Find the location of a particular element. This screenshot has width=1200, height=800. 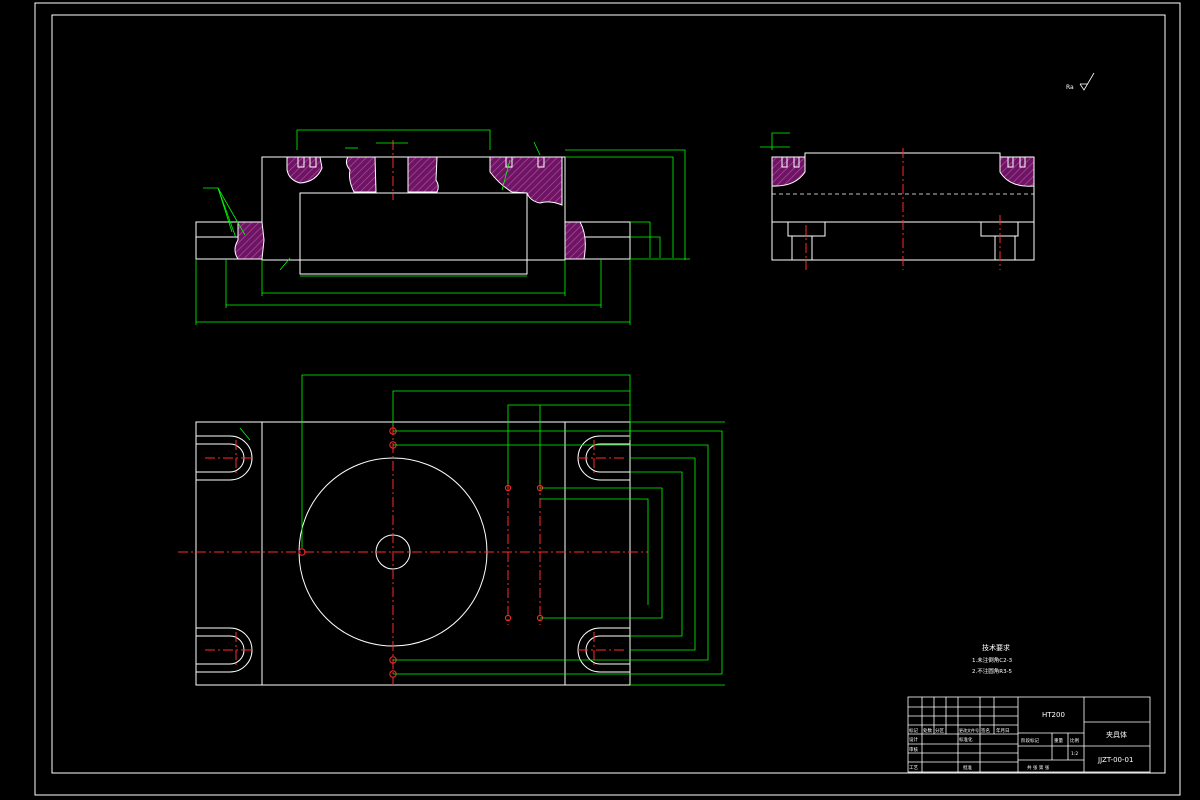

title-cell-design: 设计 is located at coordinates (913, 739).